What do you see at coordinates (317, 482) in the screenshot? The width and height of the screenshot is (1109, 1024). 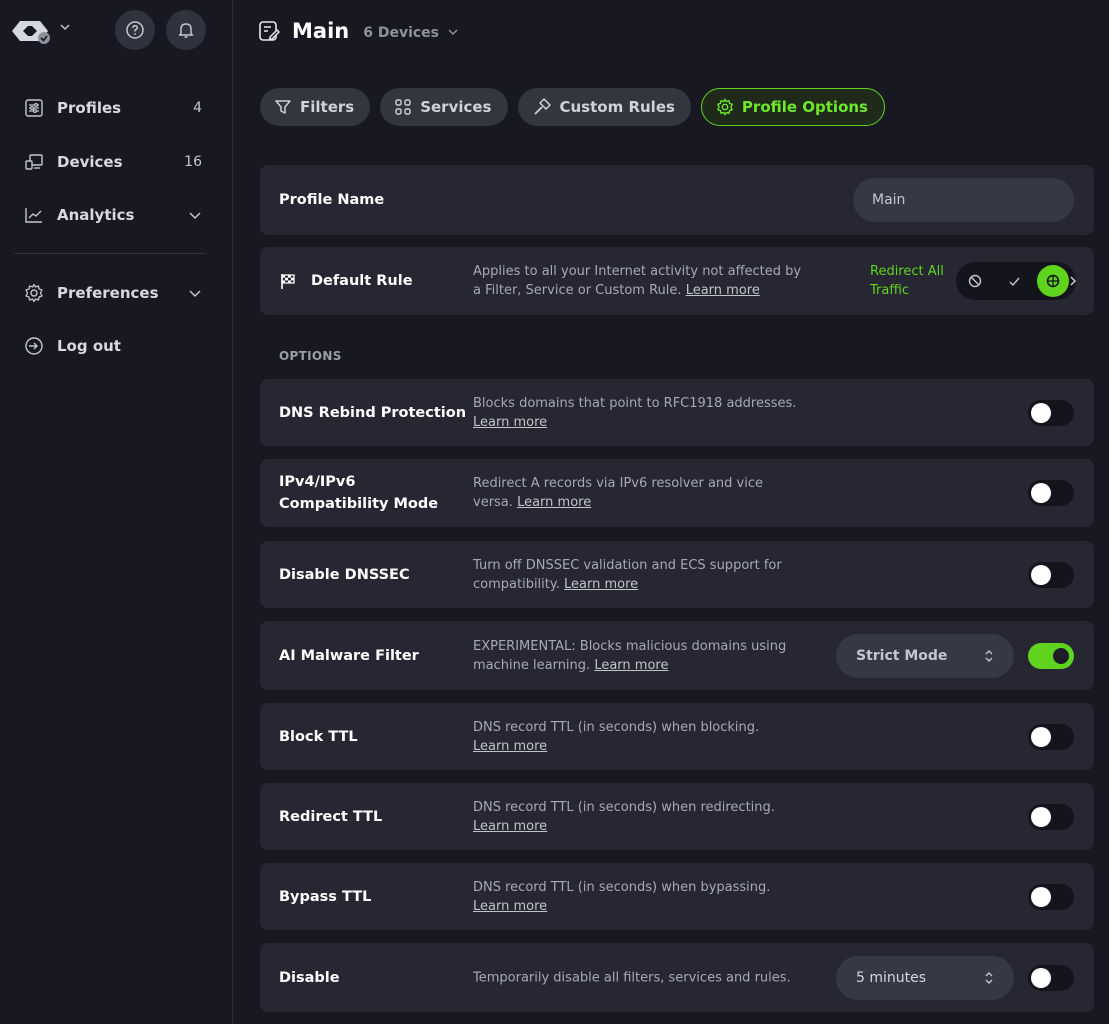 I see `option-name-line-1: IPv4/IPv6` at bounding box center [317, 482].